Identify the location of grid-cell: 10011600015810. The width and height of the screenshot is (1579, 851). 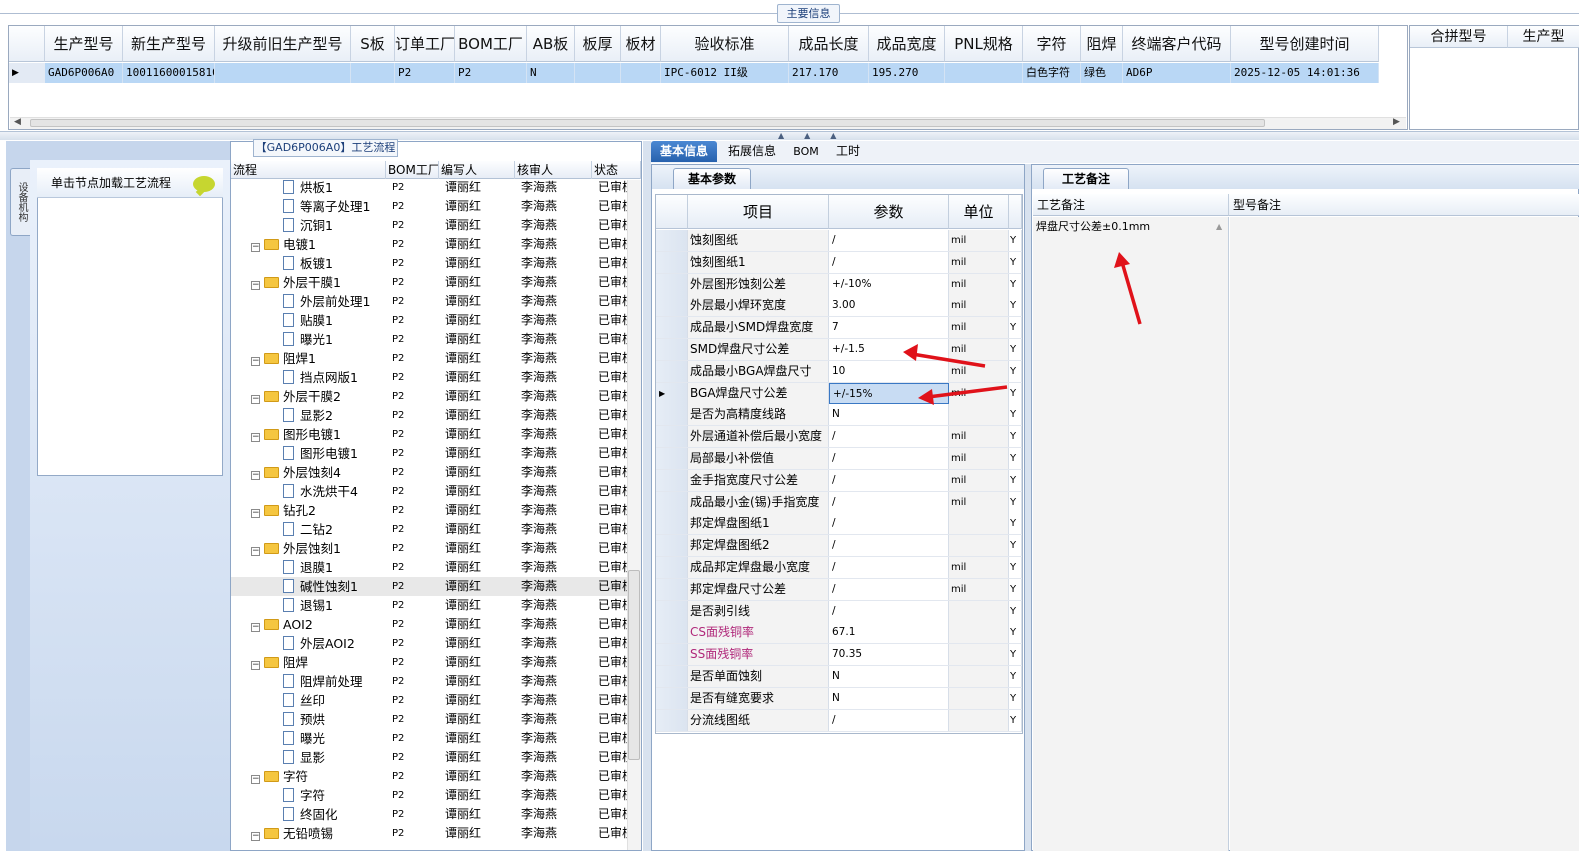
(169, 73).